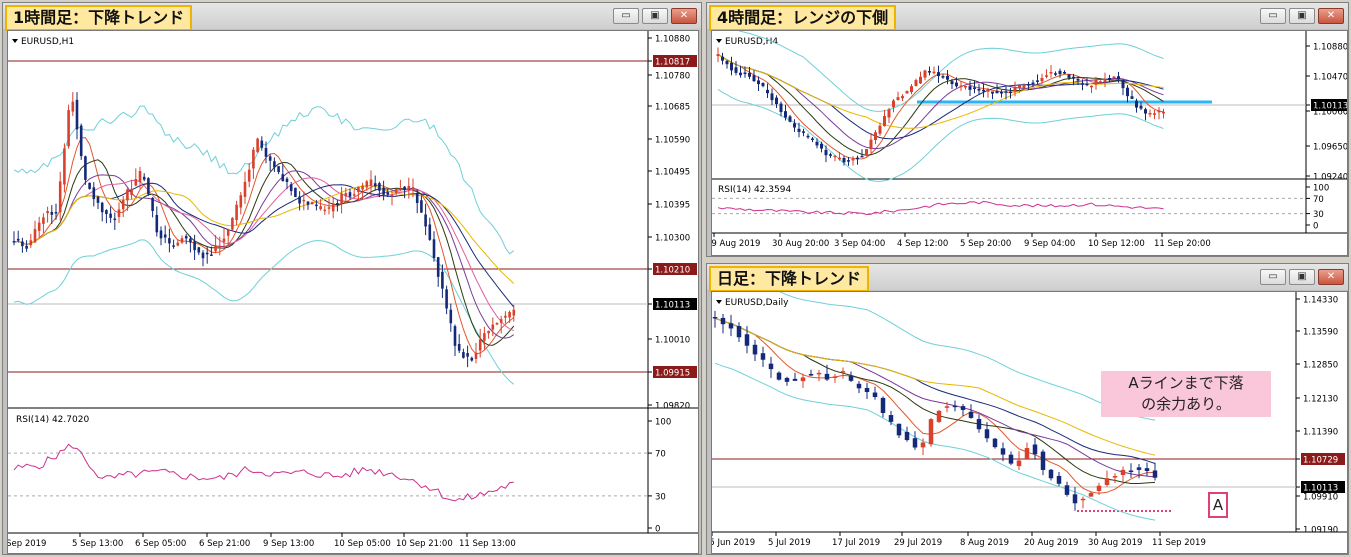 The image size is (1351, 557). I want to click on price-label: 1.10880, so click(672, 40).